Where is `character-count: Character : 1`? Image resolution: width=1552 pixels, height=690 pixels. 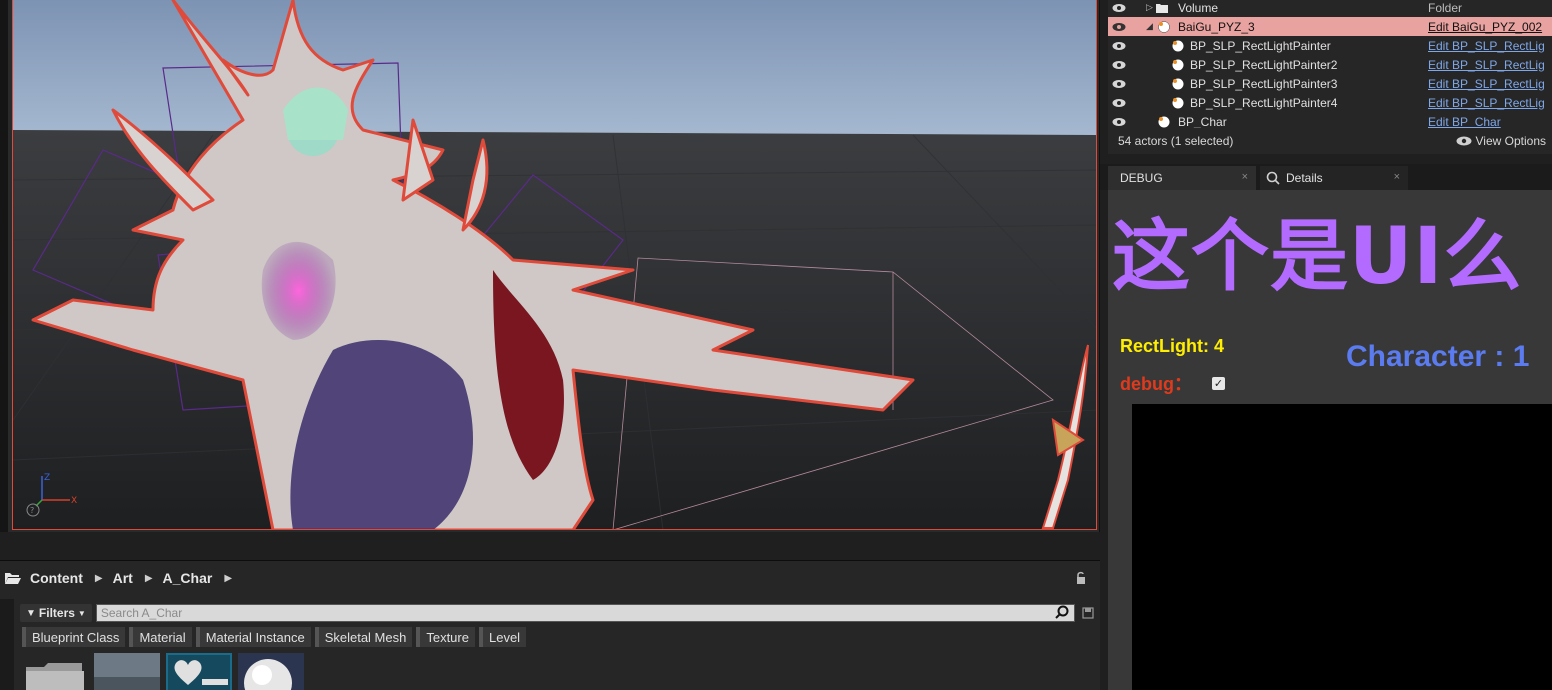
character-count: Character : 1 is located at coordinates (1438, 356).